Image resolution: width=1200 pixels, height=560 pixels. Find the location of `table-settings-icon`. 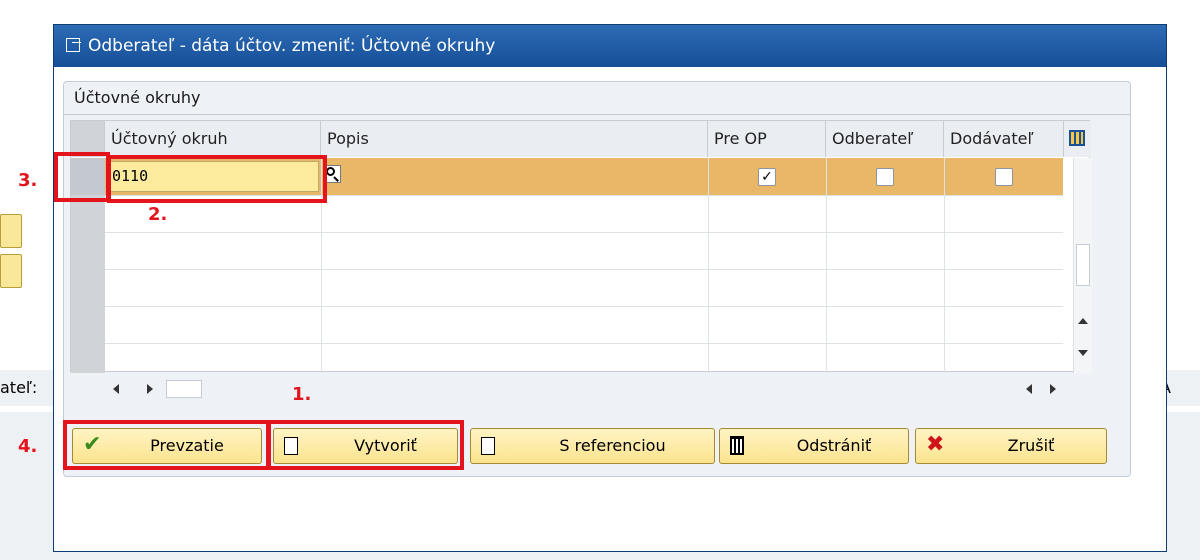

table-settings-icon is located at coordinates (1077, 138).